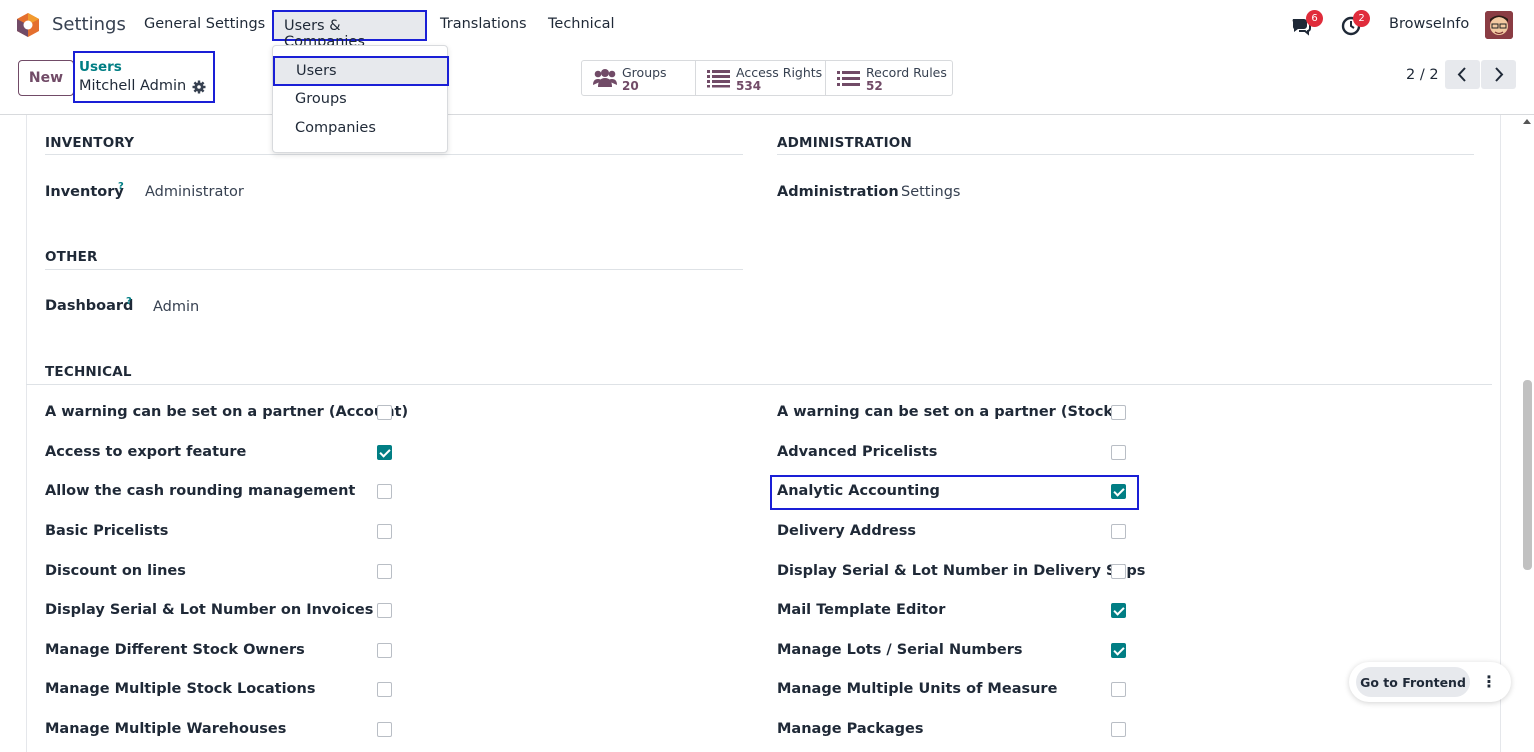 This screenshot has height=752, width=1534. What do you see at coordinates (1527, 475) in the screenshot?
I see `scroll-thumb` at bounding box center [1527, 475].